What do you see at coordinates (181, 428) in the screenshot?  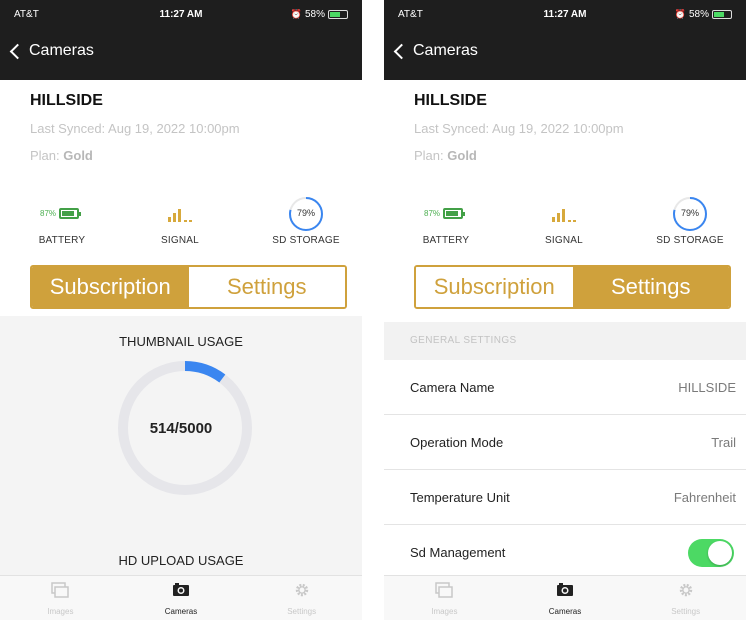 I see `thumbnail-usage-value: 514/5000` at bounding box center [181, 428].